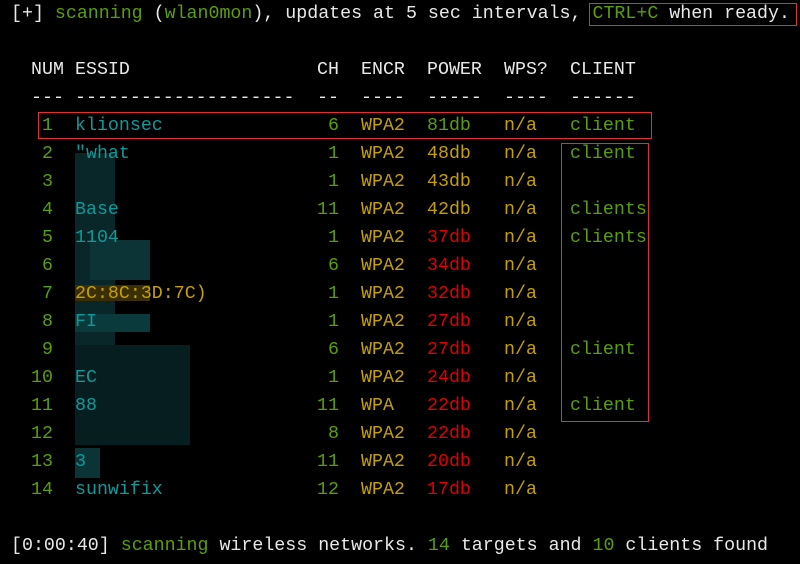  Describe the element at coordinates (153, 14) in the screenshot. I see `paren-open: (` at that location.